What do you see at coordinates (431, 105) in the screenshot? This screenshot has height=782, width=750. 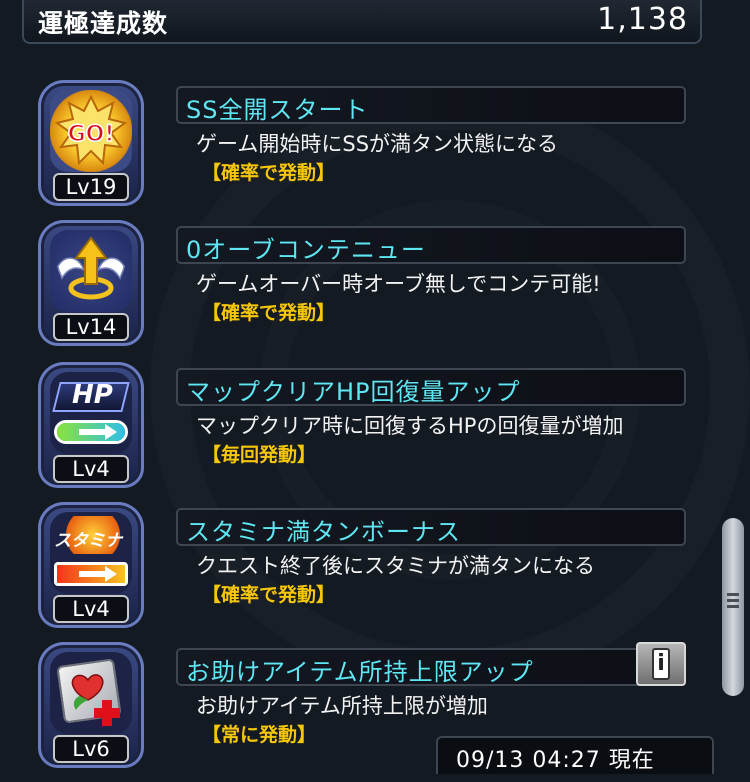 I see `ability-name-bar: SS全開スタート` at bounding box center [431, 105].